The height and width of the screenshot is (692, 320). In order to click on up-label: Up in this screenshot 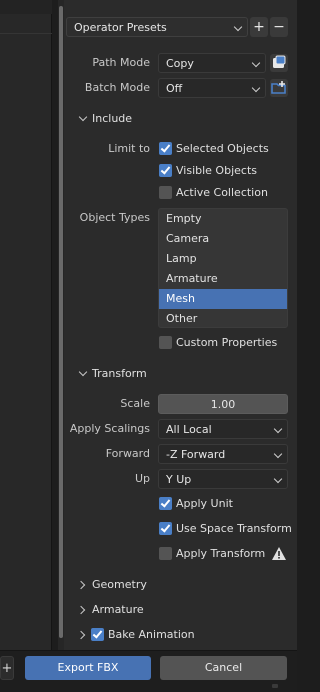, I will do `click(142, 478)`.